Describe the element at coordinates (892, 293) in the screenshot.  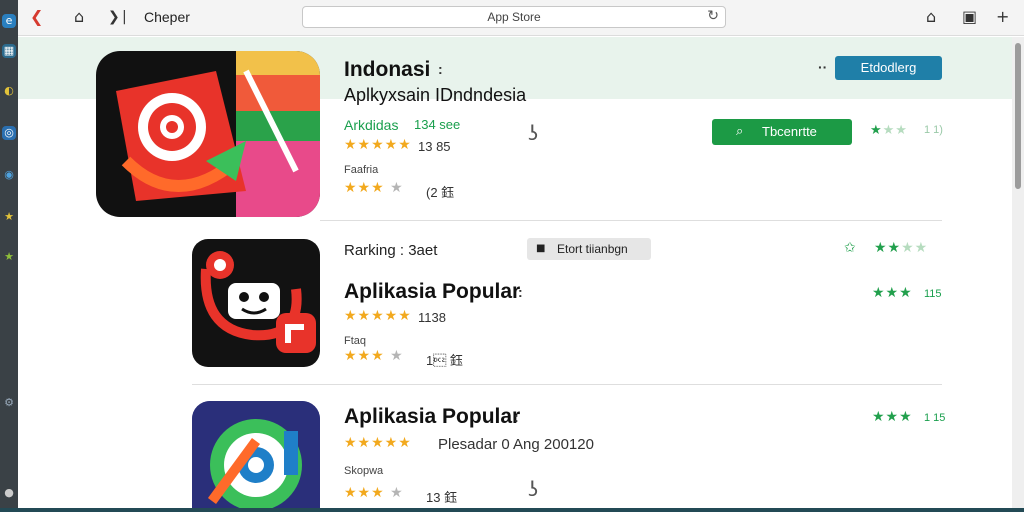
I see `app-1-side-stars: ★★★` at that location.